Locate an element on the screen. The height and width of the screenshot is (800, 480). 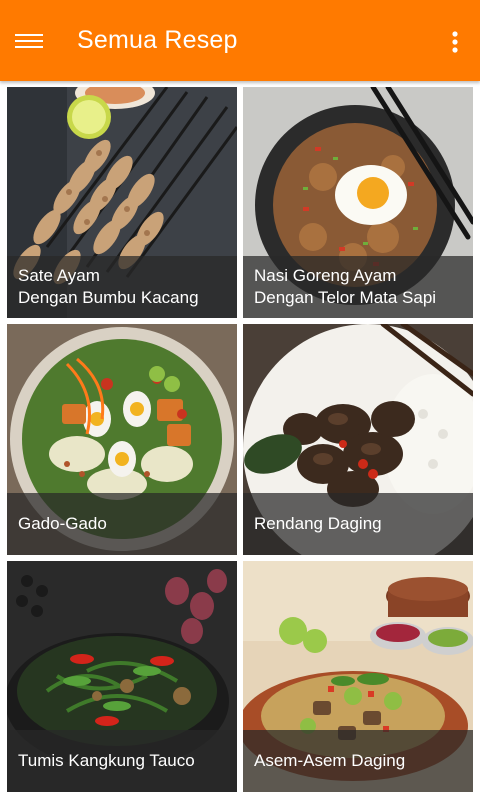
overflow-menu-button is located at coordinates (455, 42).